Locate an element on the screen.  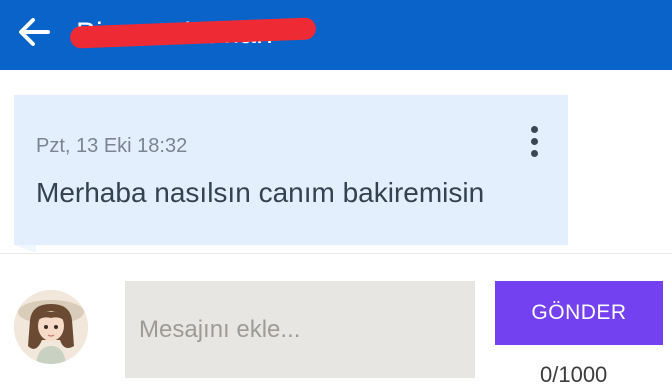
character-counter: 0/1000 is located at coordinates (574, 374).